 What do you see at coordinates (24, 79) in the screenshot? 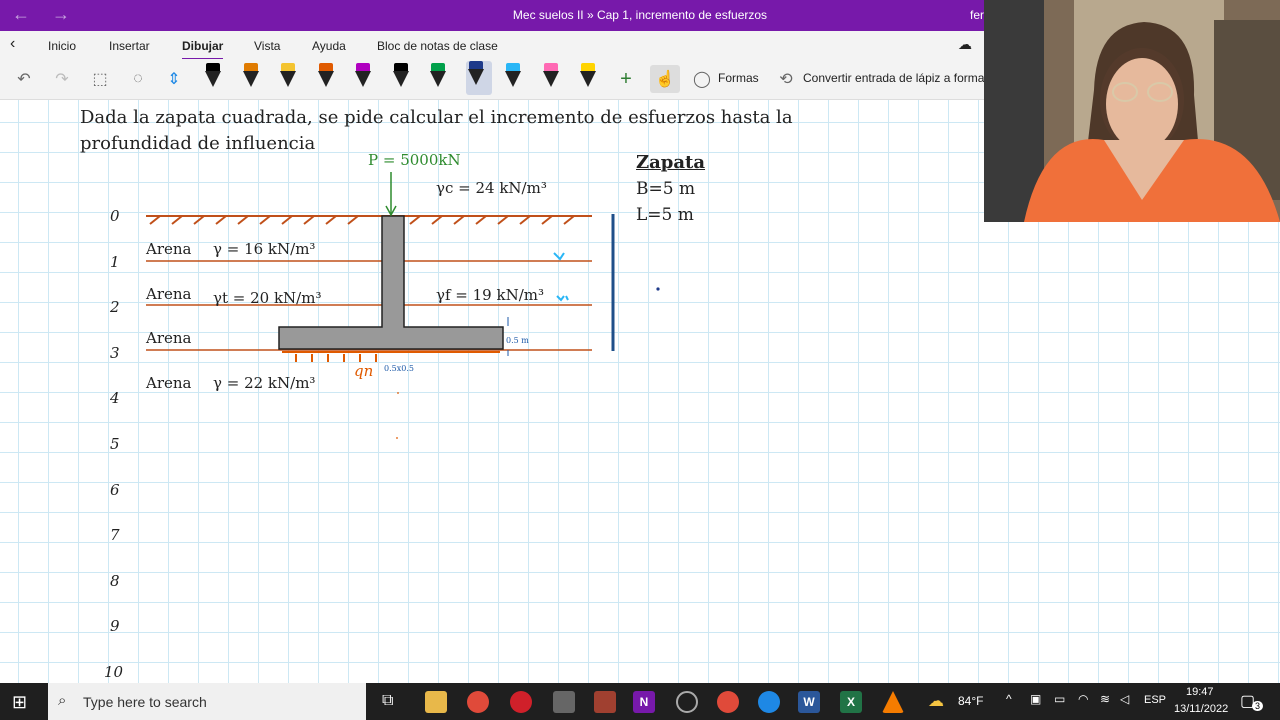
I see `undo-icon: ↶` at bounding box center [24, 79].